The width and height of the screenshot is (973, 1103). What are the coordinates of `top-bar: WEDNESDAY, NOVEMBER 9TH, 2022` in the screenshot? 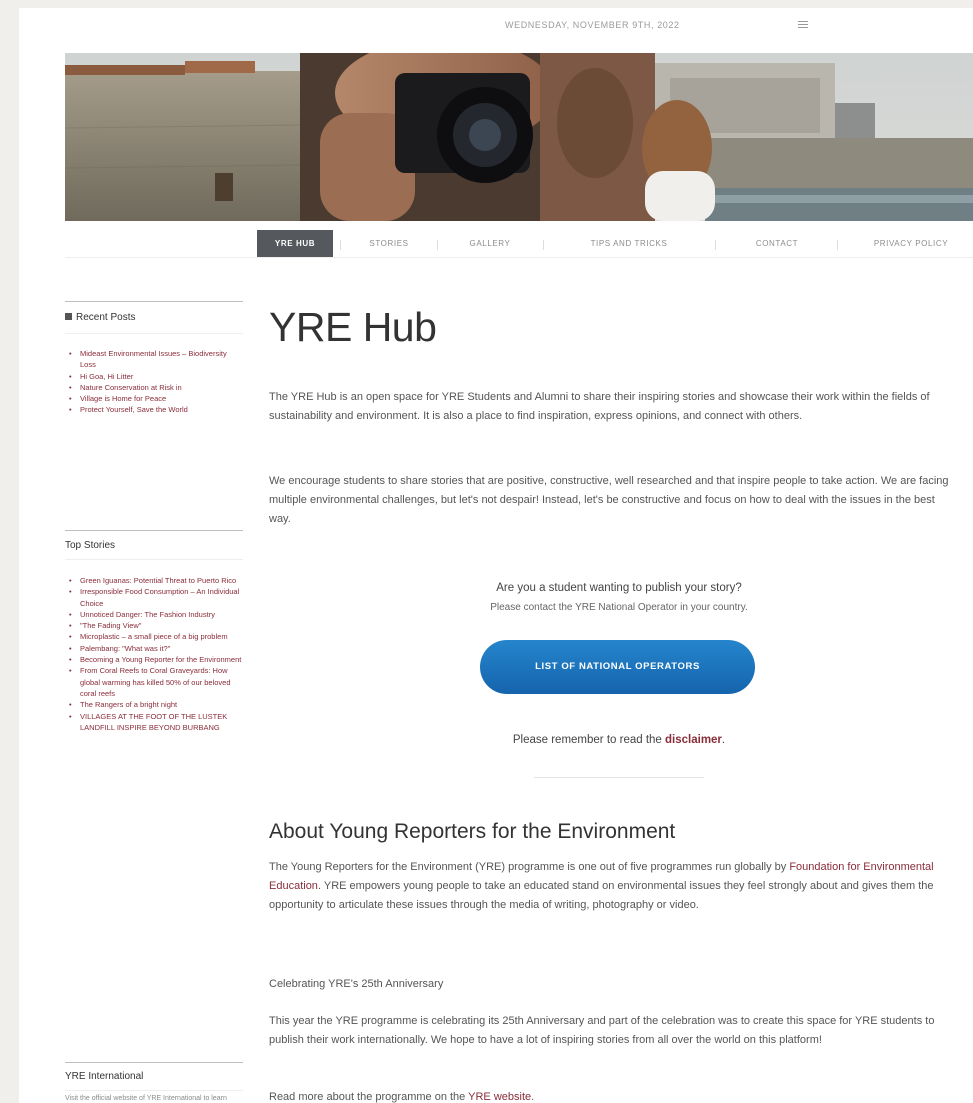 It's located at (496, 28).